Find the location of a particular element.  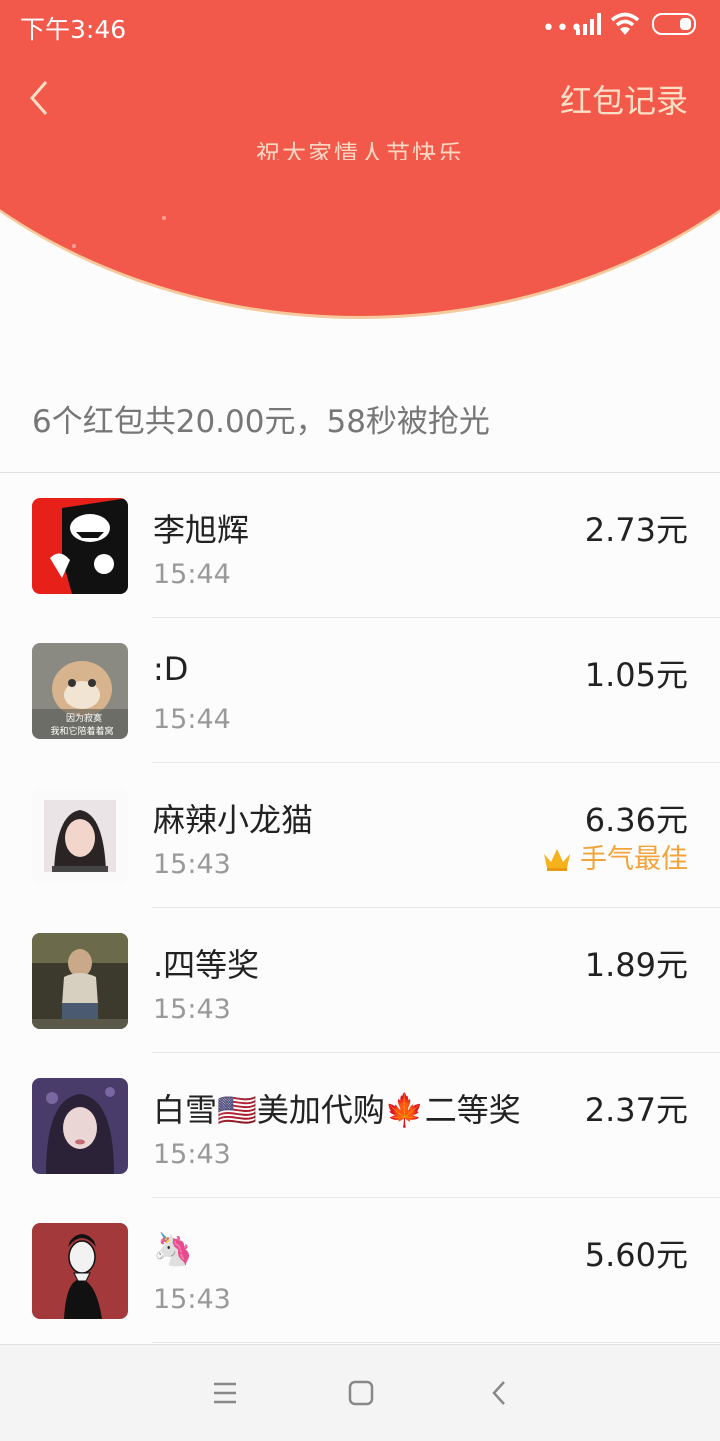

member-name: 白雪🇺🇸美加代购🍁二等奖 is located at coordinates (337, 1110).